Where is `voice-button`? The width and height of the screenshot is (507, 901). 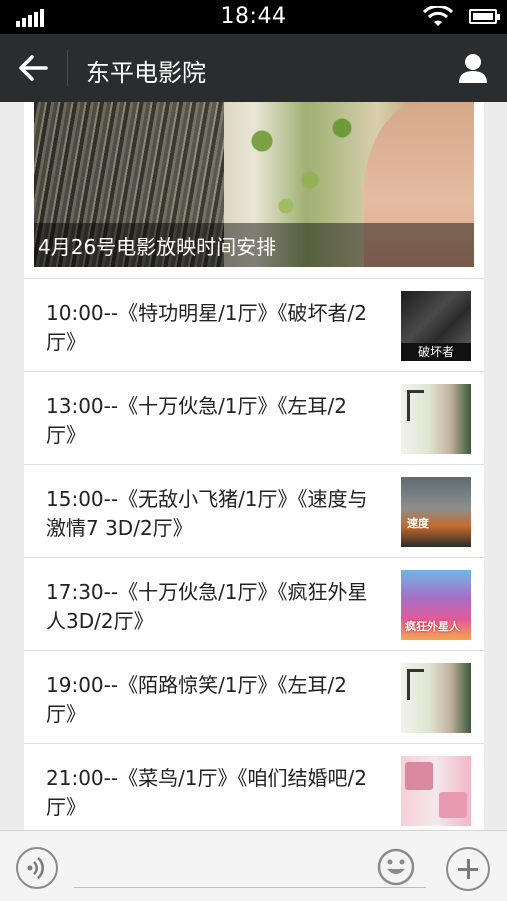
voice-button is located at coordinates (37, 868).